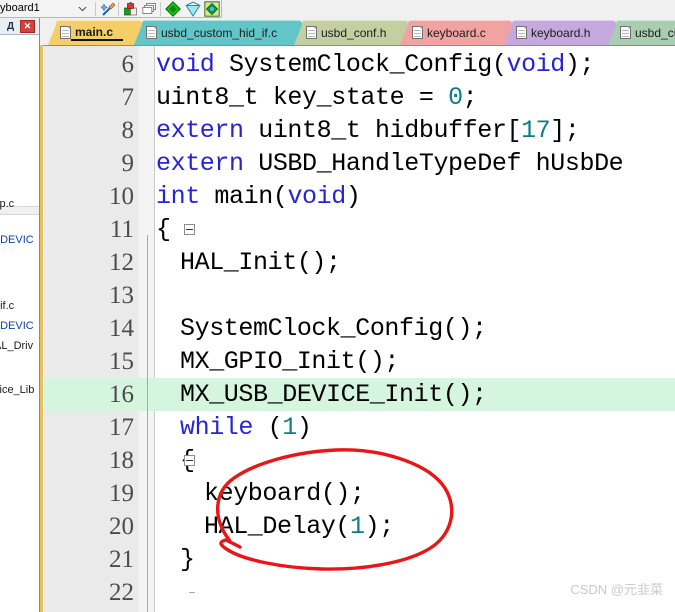  I want to click on tab-label: keyboard.c, so click(456, 32).